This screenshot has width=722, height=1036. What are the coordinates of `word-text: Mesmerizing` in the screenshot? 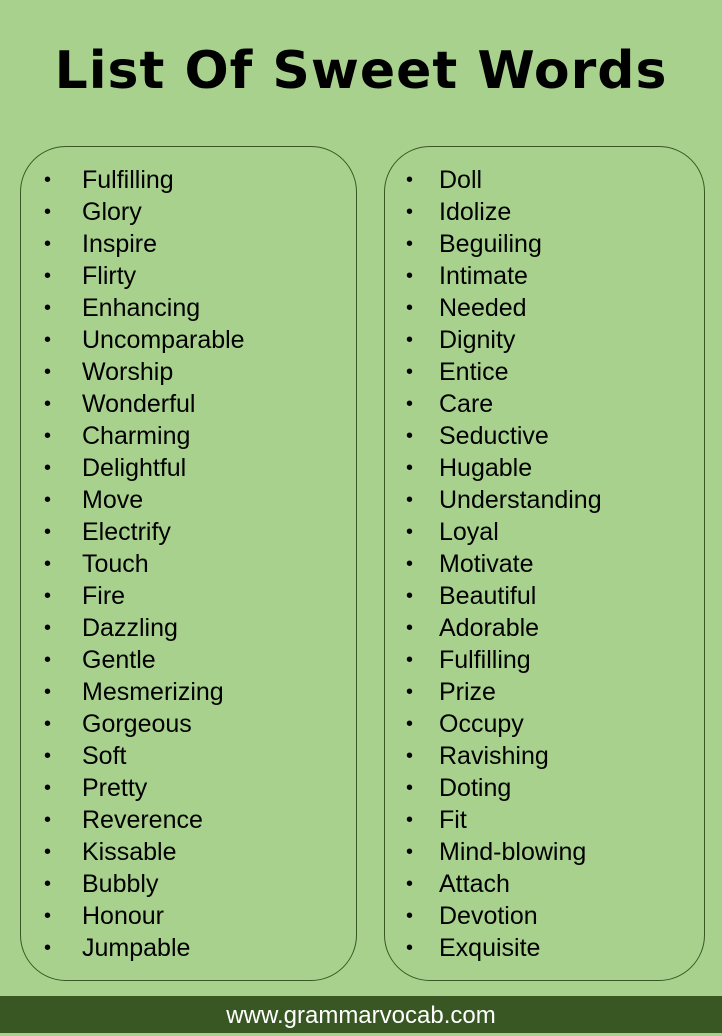 It's located at (153, 692).